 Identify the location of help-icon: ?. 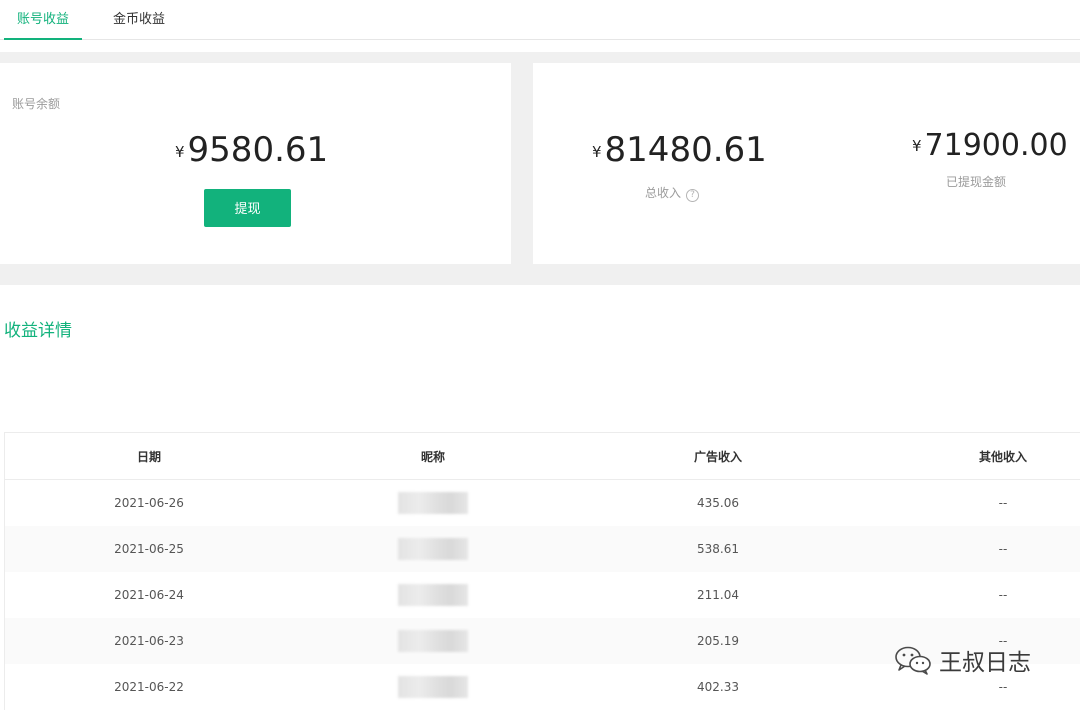
(693, 195).